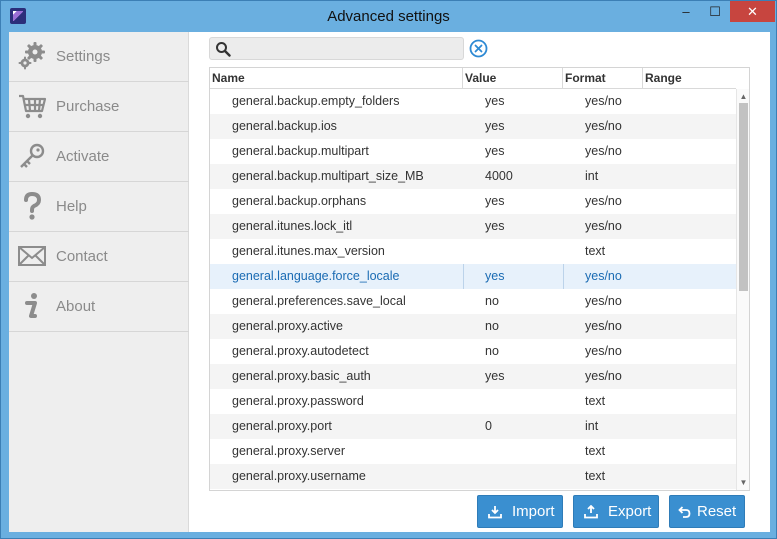 The height and width of the screenshot is (539, 777). I want to click on table-row: general.proxy.password text, so click(473, 401).